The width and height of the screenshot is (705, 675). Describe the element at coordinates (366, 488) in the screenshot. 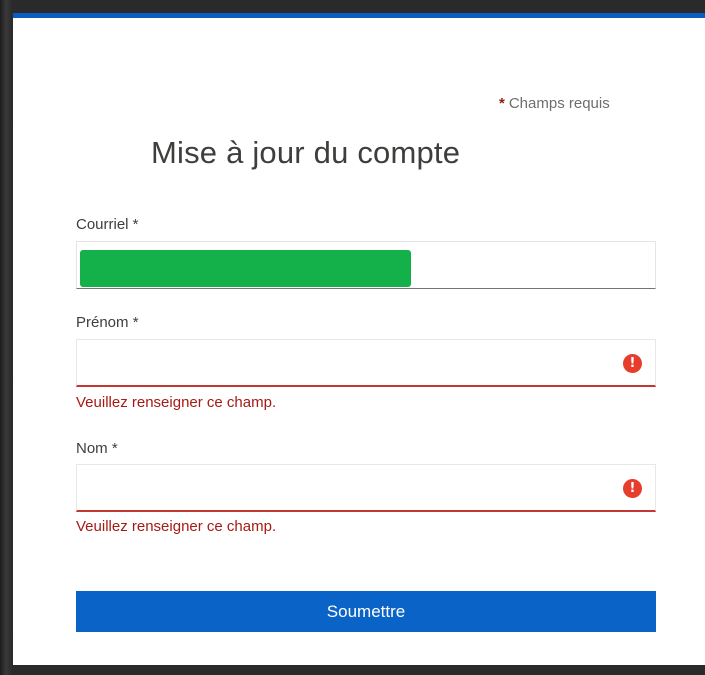

I see `last-name-field` at that location.